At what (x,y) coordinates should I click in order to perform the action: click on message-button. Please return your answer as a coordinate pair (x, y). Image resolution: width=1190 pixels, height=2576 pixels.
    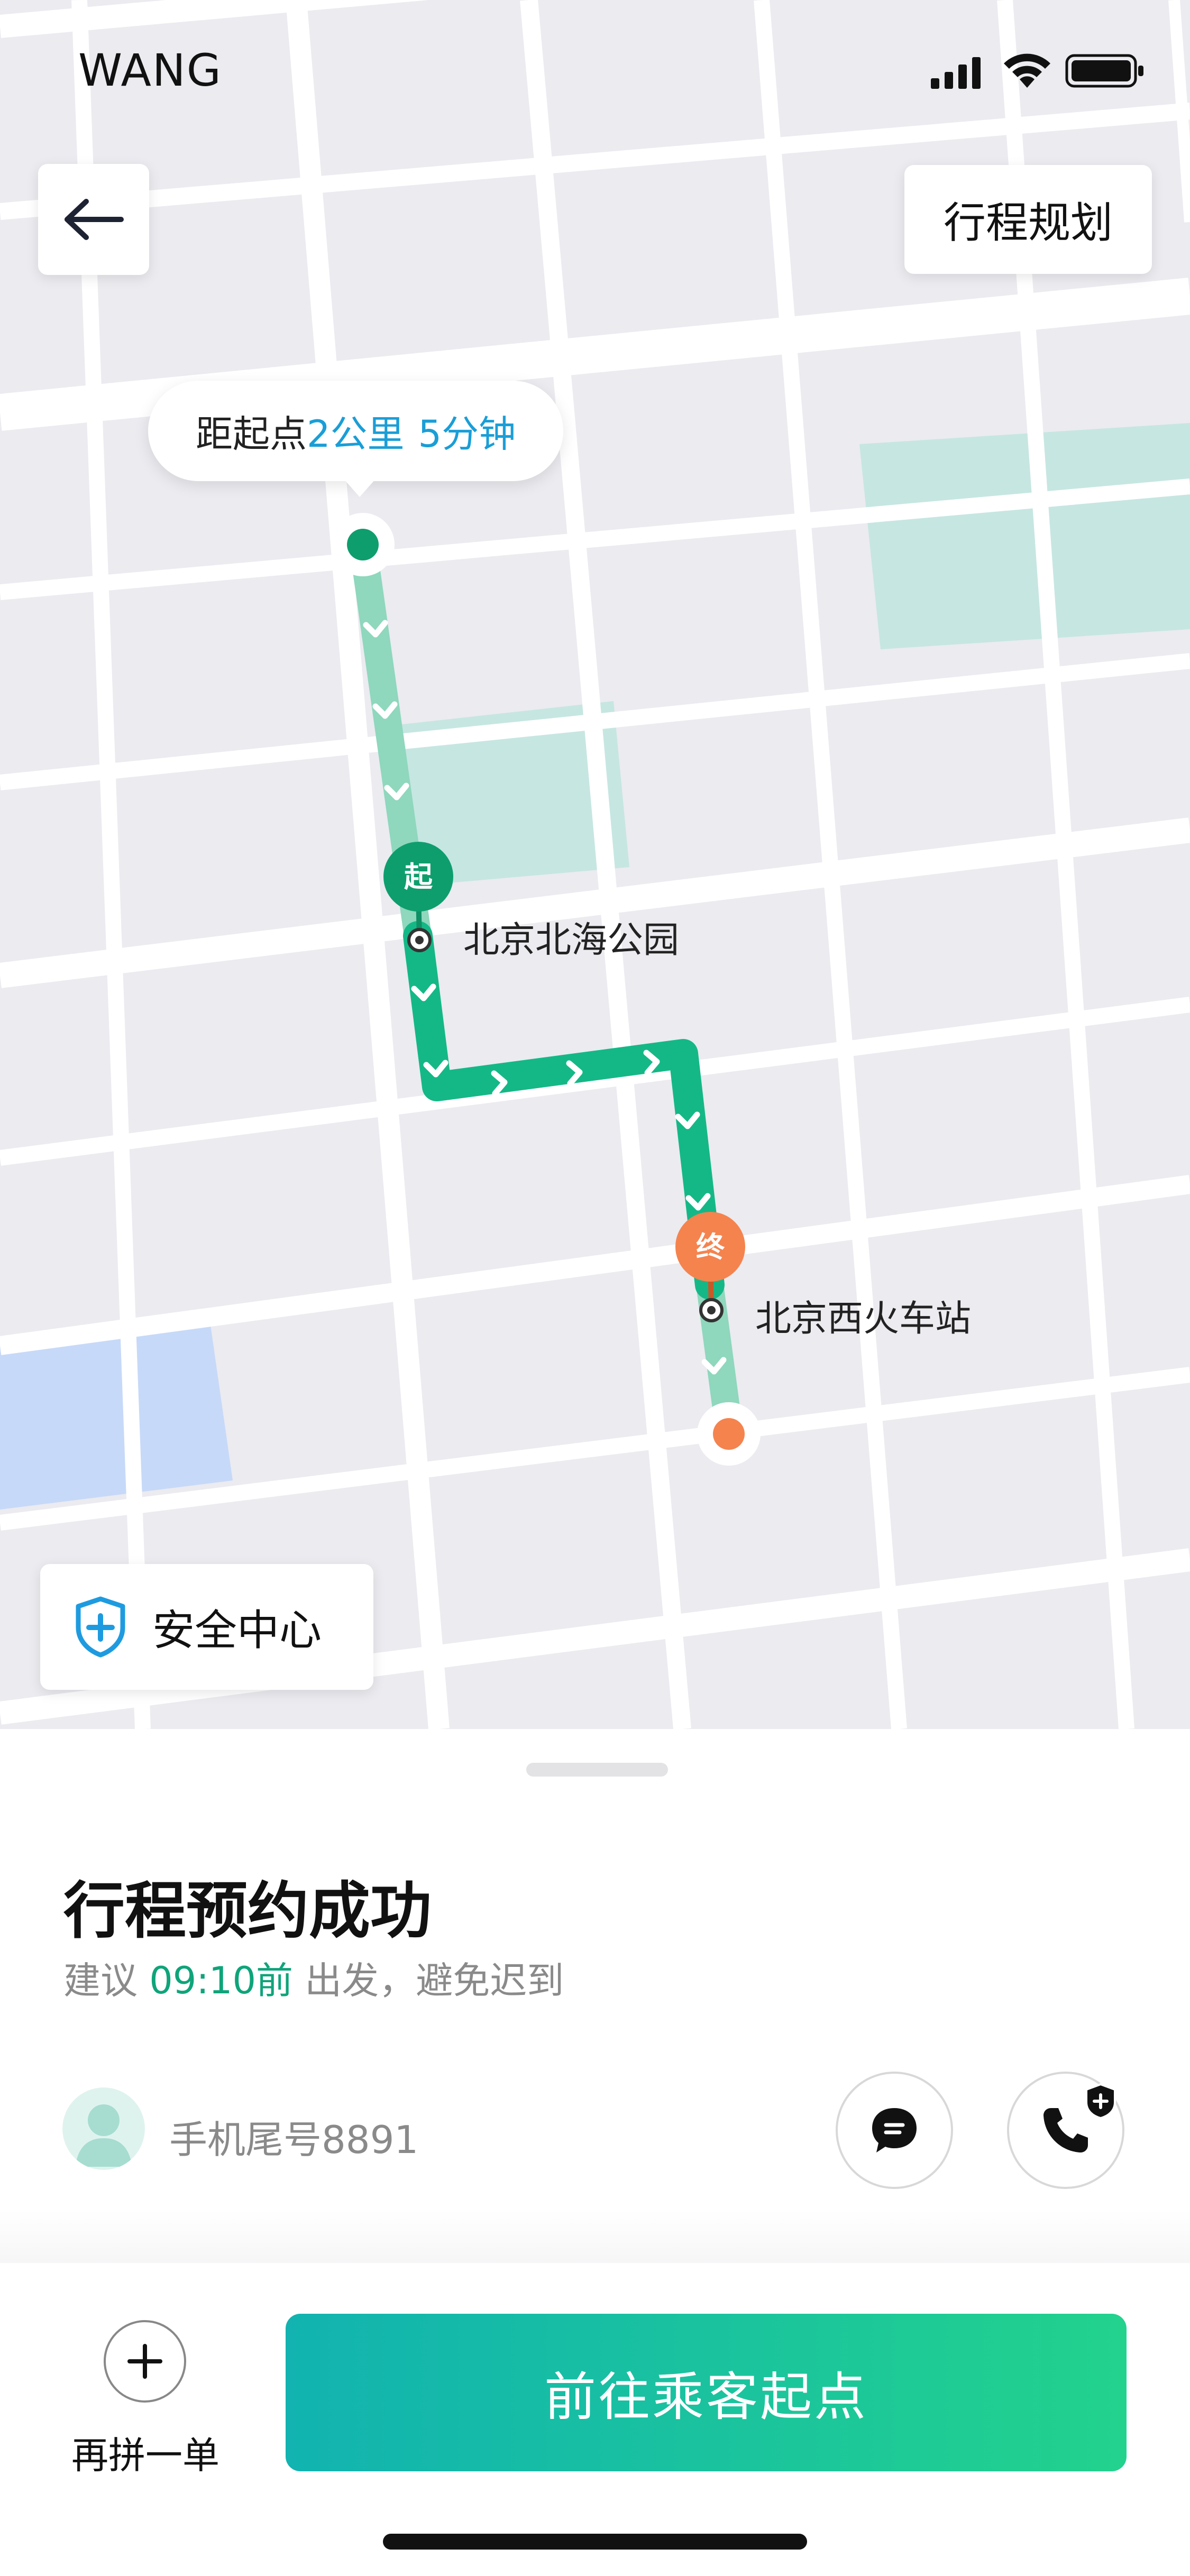
    Looking at the image, I should click on (894, 2130).